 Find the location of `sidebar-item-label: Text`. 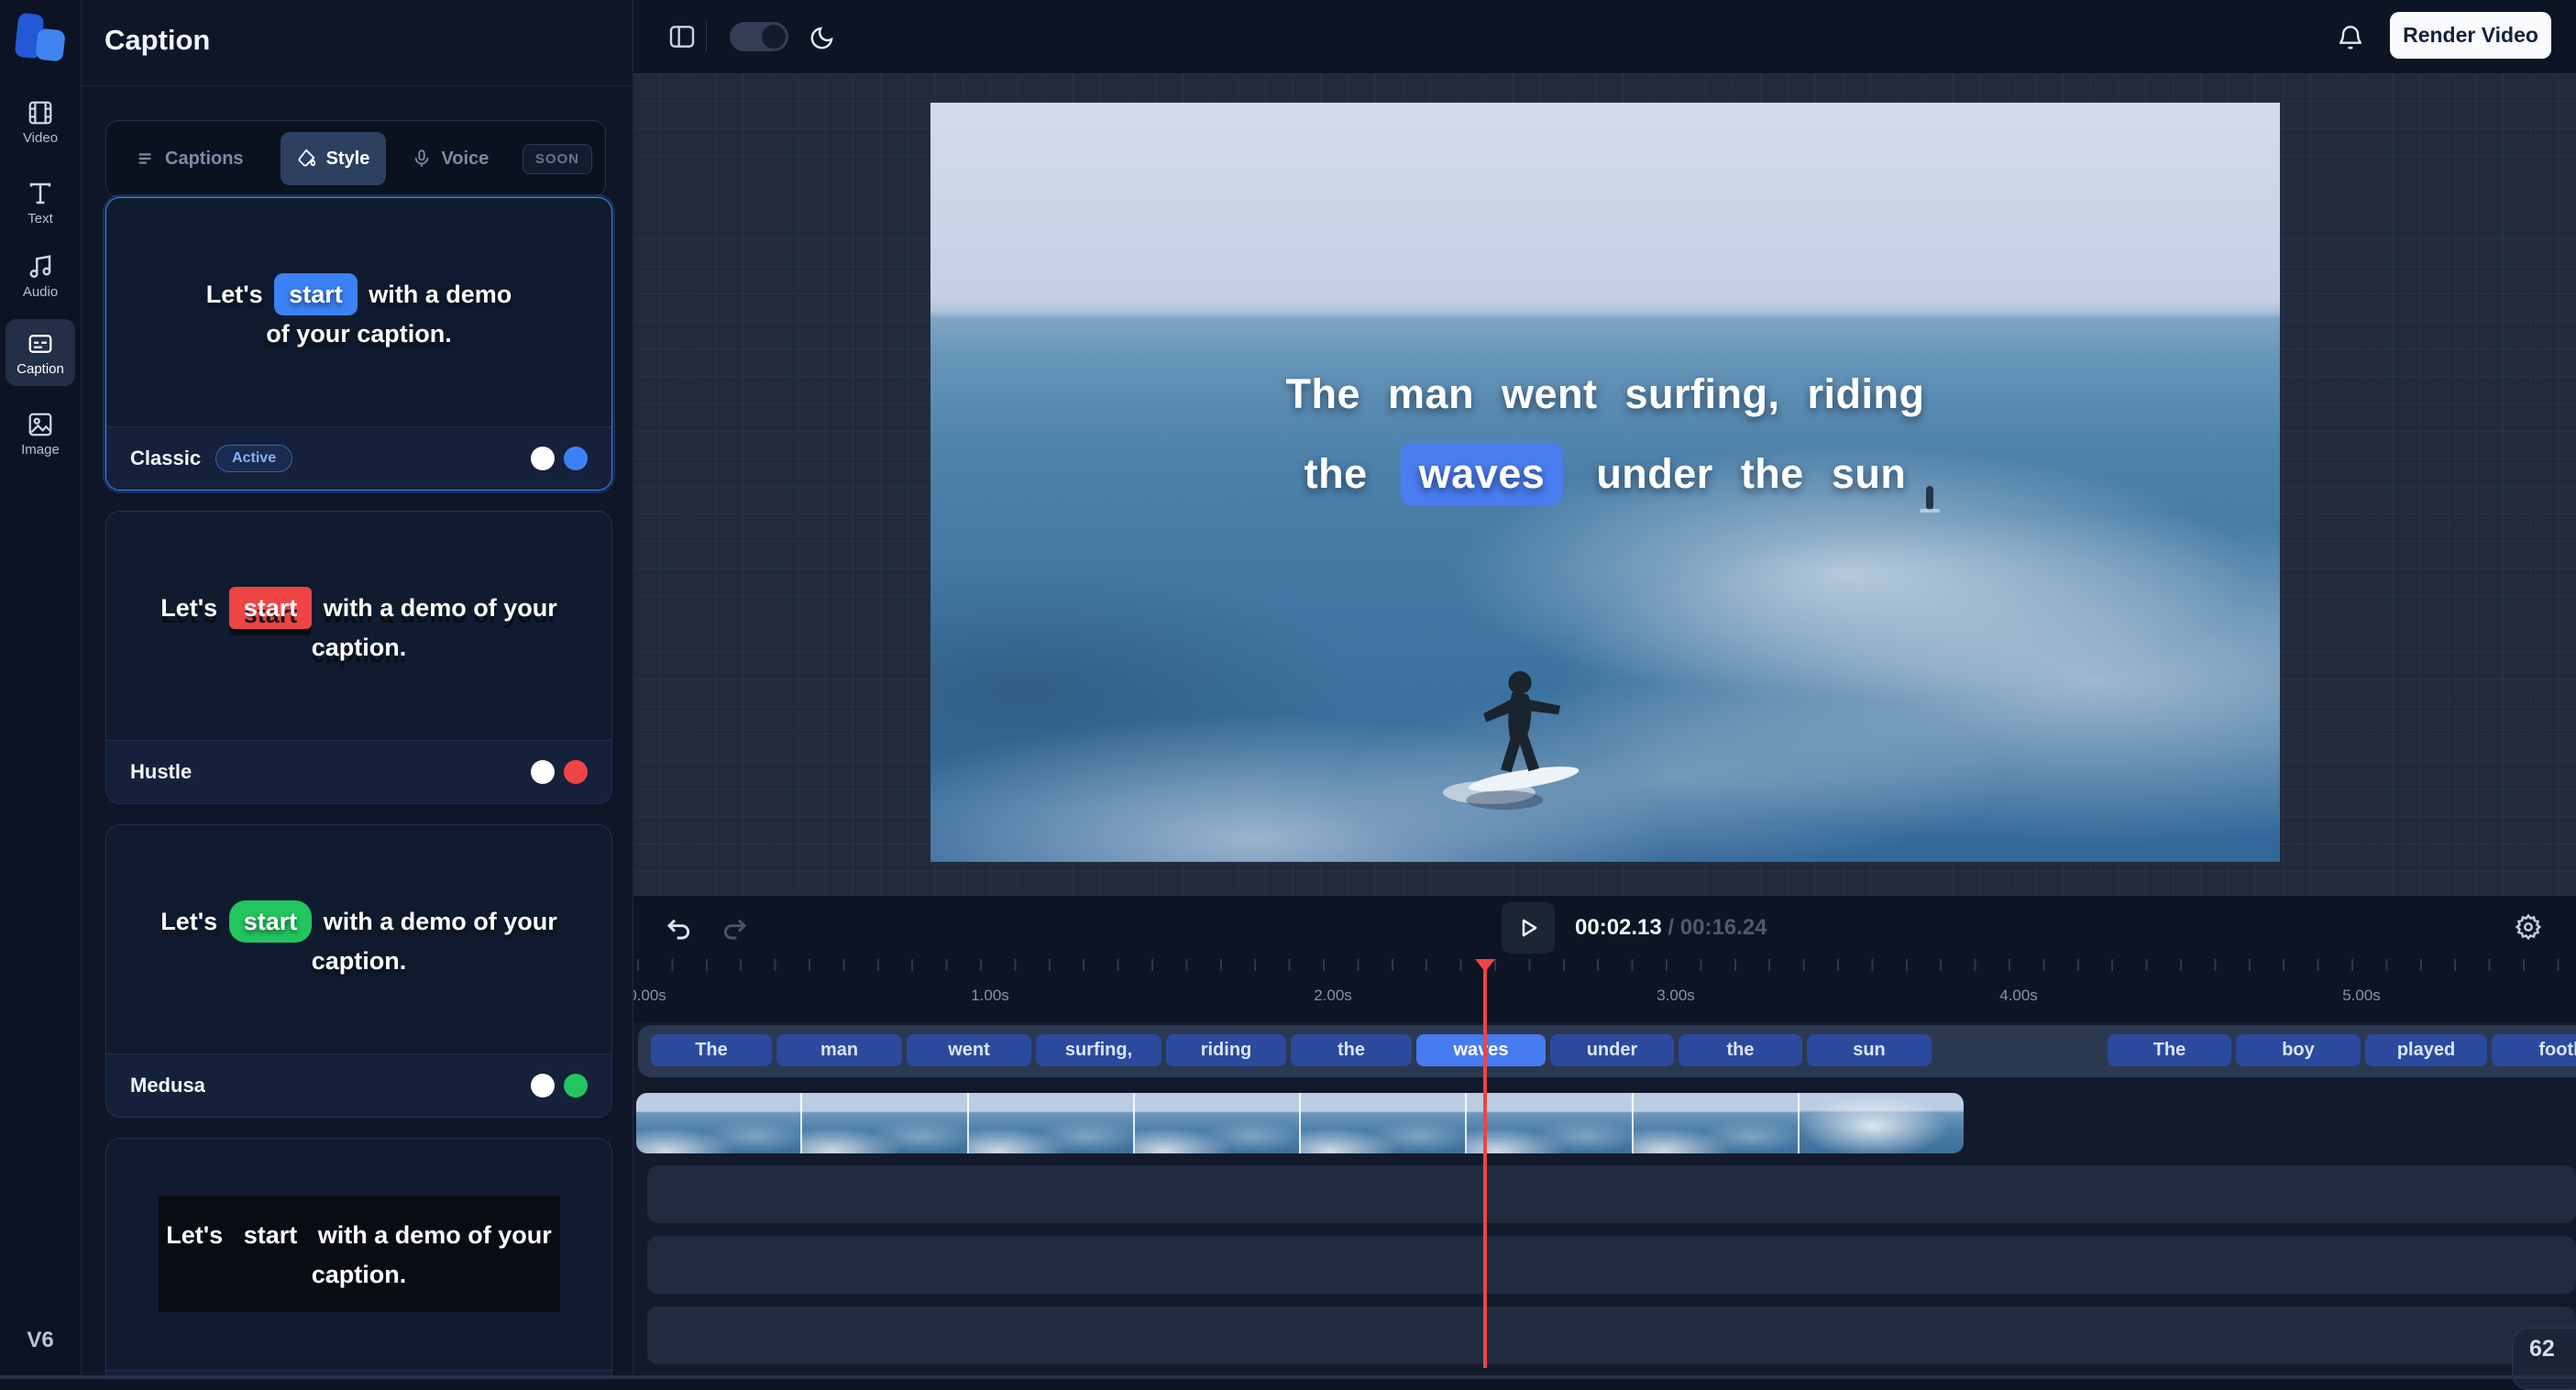

sidebar-item-label: Text is located at coordinates (41, 219).